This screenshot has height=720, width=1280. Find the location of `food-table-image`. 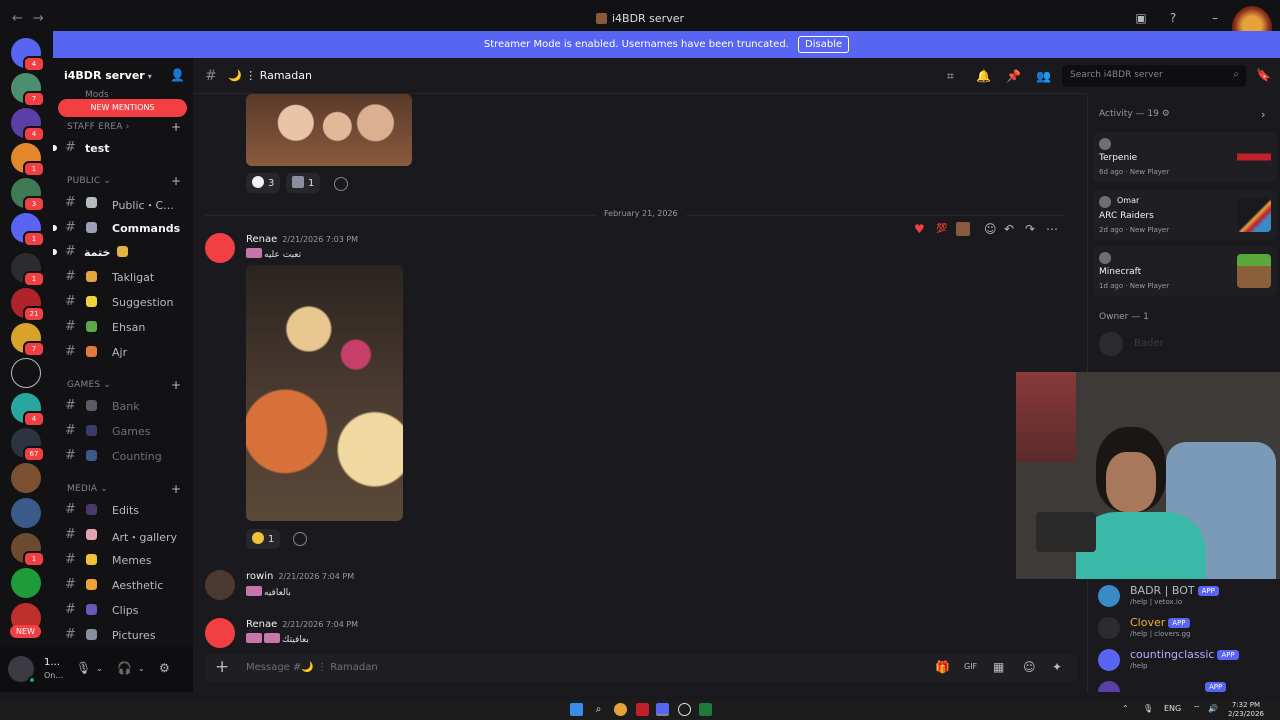

food-table-image is located at coordinates (324, 393).